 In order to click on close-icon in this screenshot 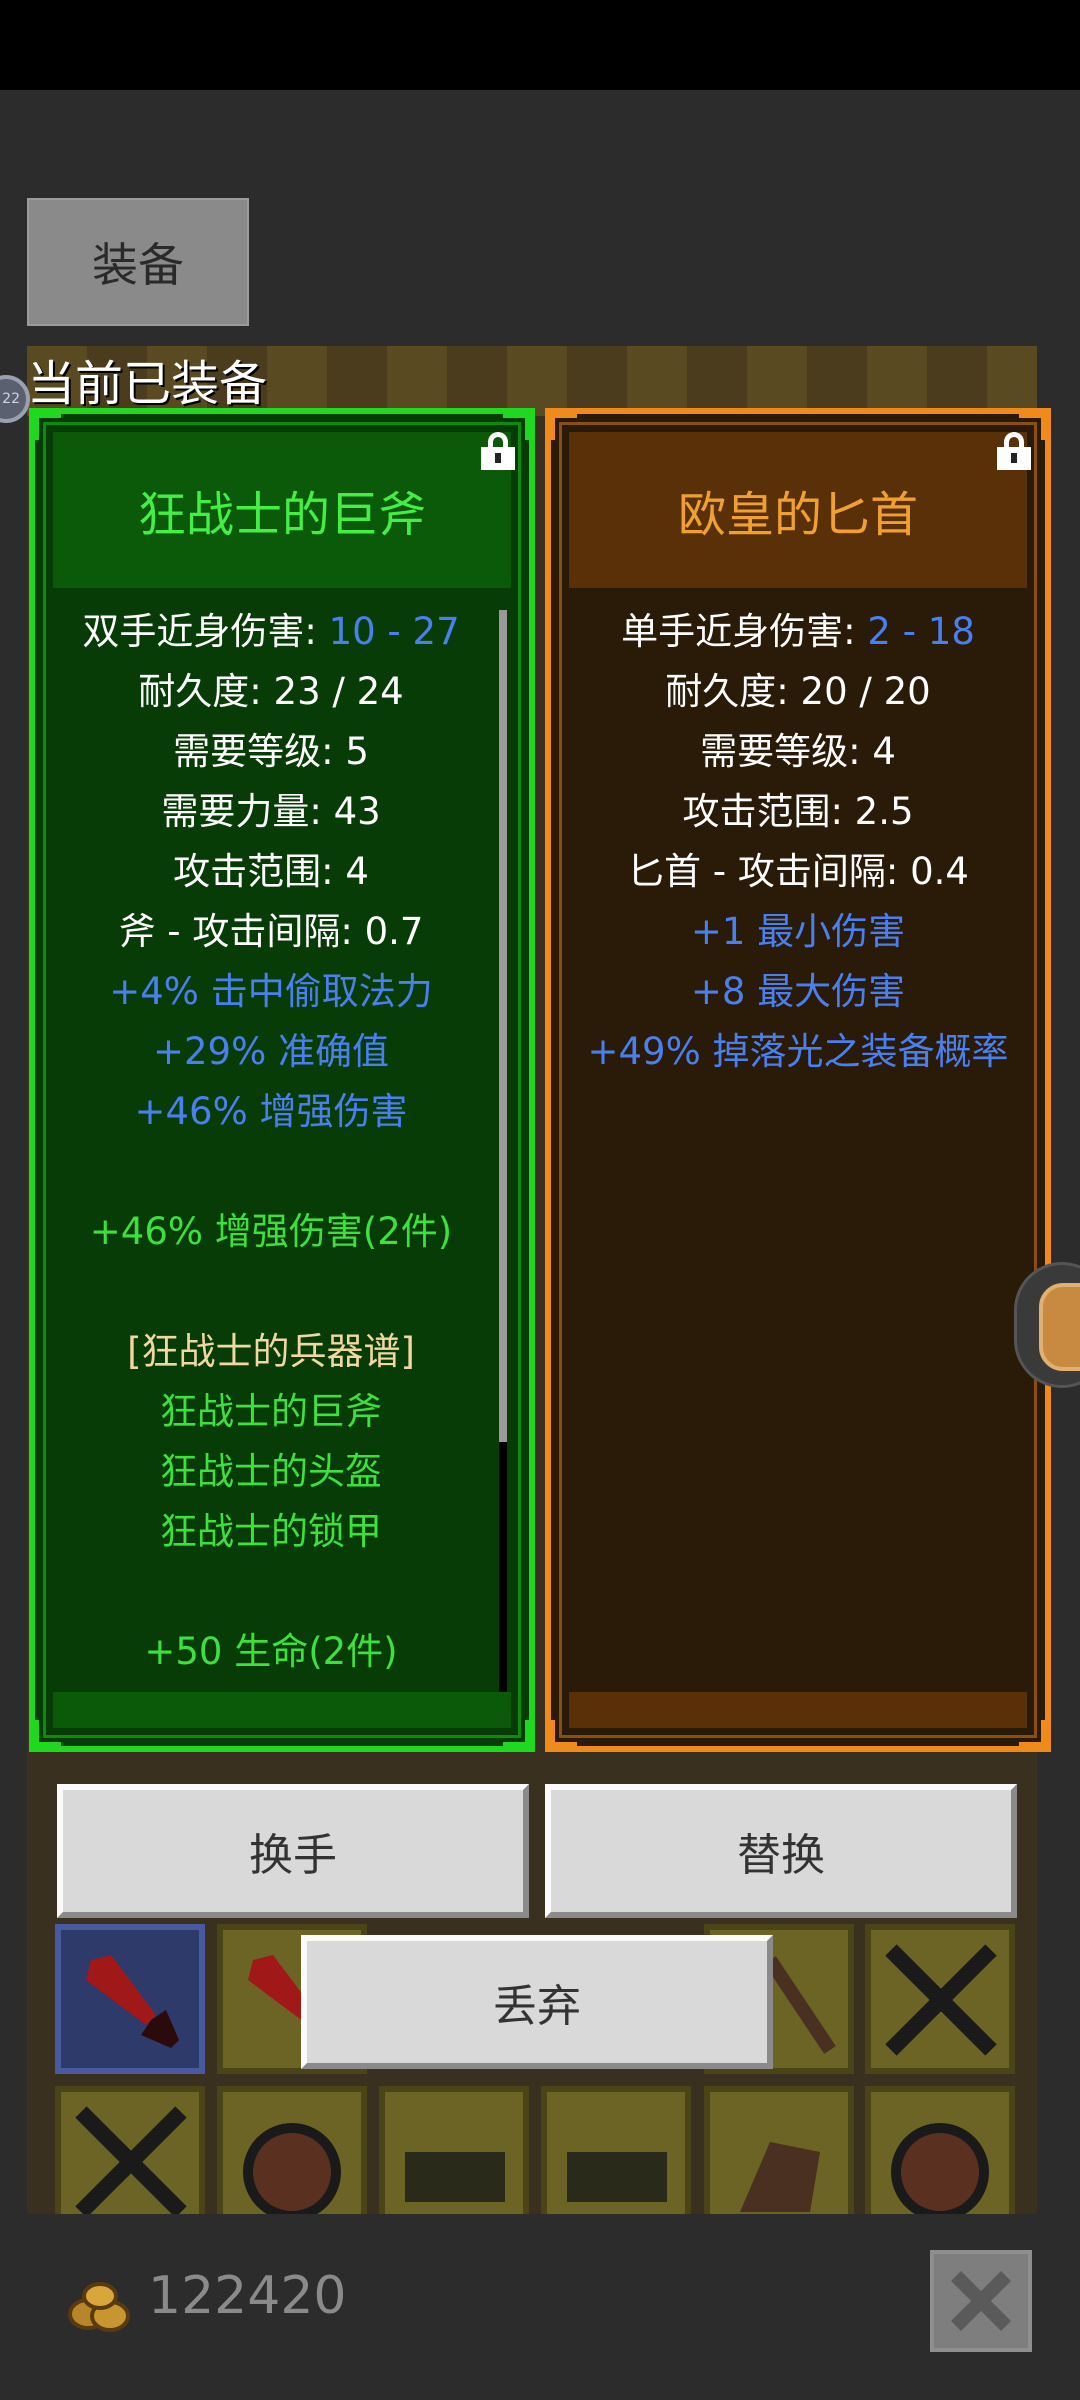, I will do `click(981, 2301)`.